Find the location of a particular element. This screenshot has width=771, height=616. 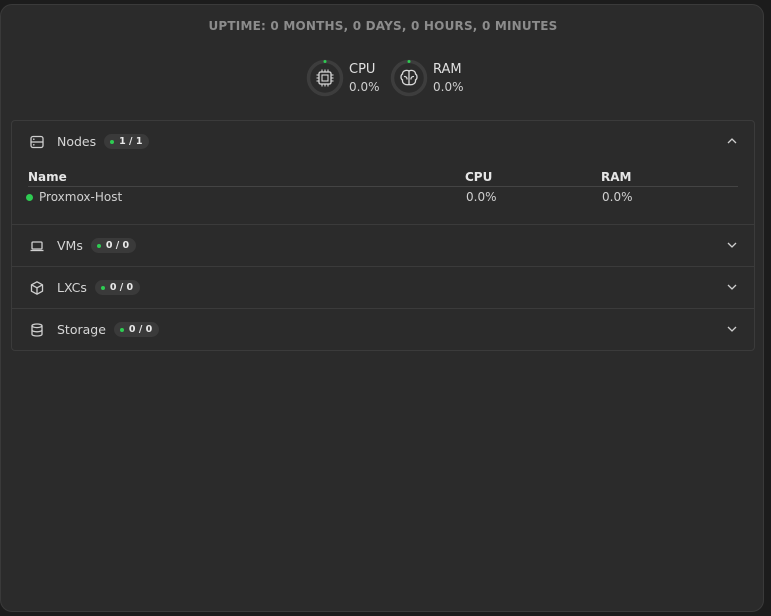

lxcs-count-badge: 0 / 0 is located at coordinates (117, 287).